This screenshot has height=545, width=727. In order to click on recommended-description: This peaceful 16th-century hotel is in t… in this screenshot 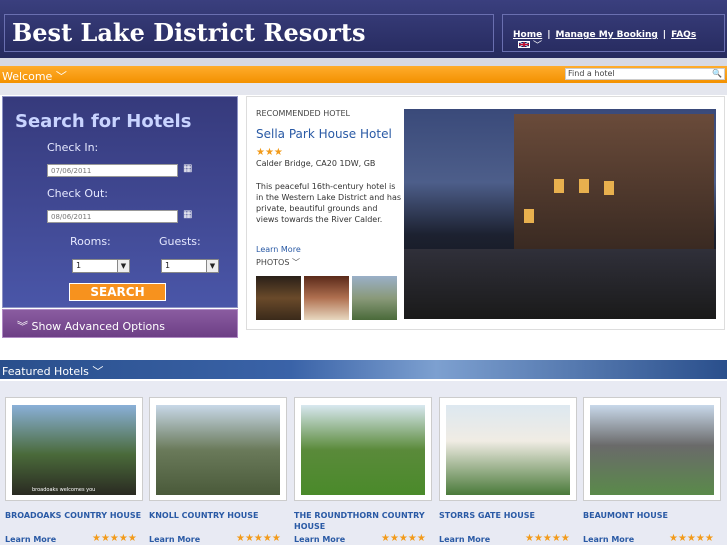, I will do `click(329, 203)`.